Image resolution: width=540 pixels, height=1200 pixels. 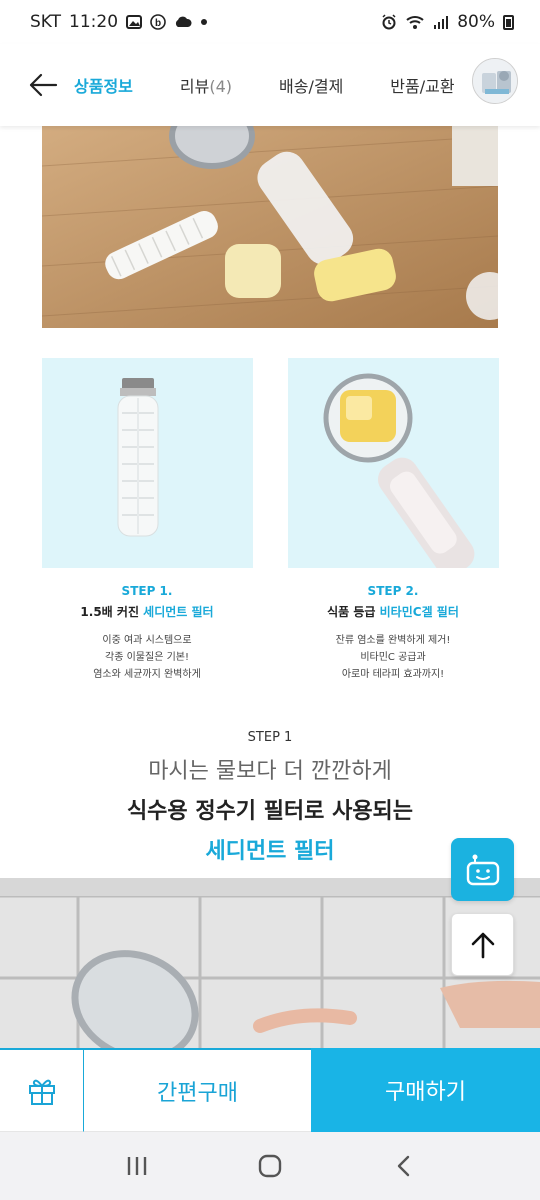 I want to click on section-line2: 식수용 정수기 필터로 사용되는, so click(x=270, y=811).